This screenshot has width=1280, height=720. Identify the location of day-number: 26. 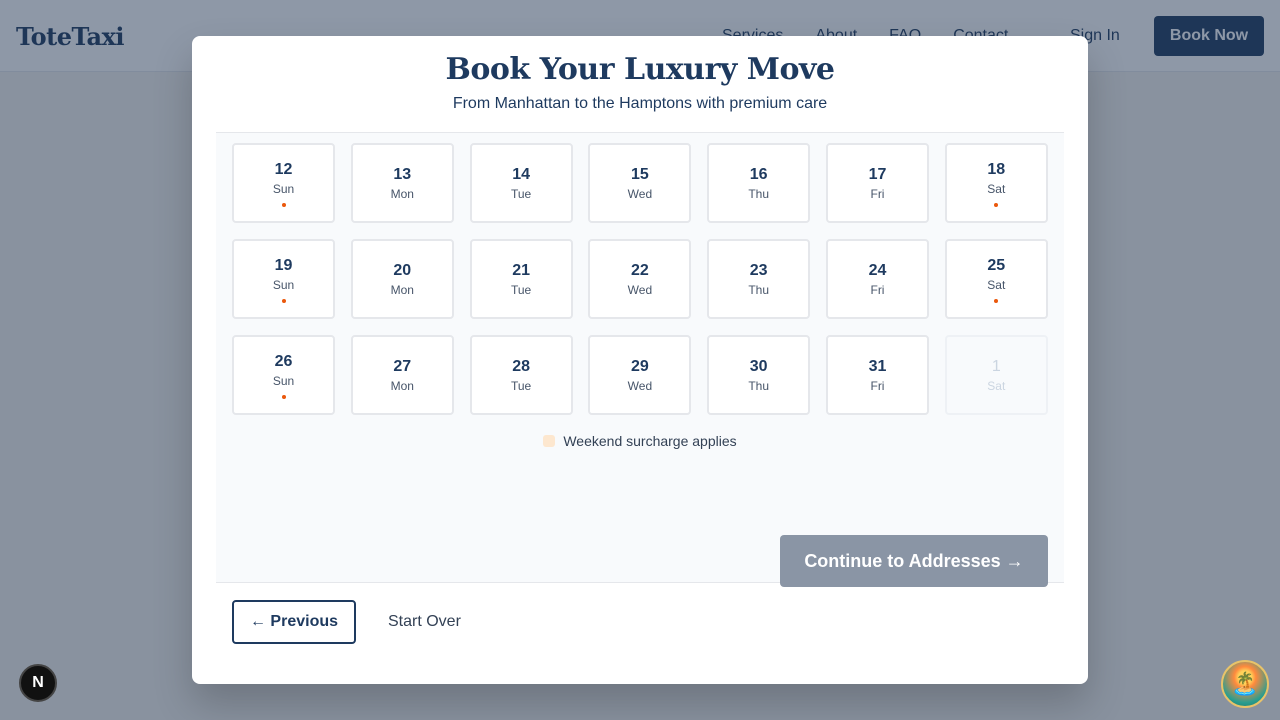
(283, 361).